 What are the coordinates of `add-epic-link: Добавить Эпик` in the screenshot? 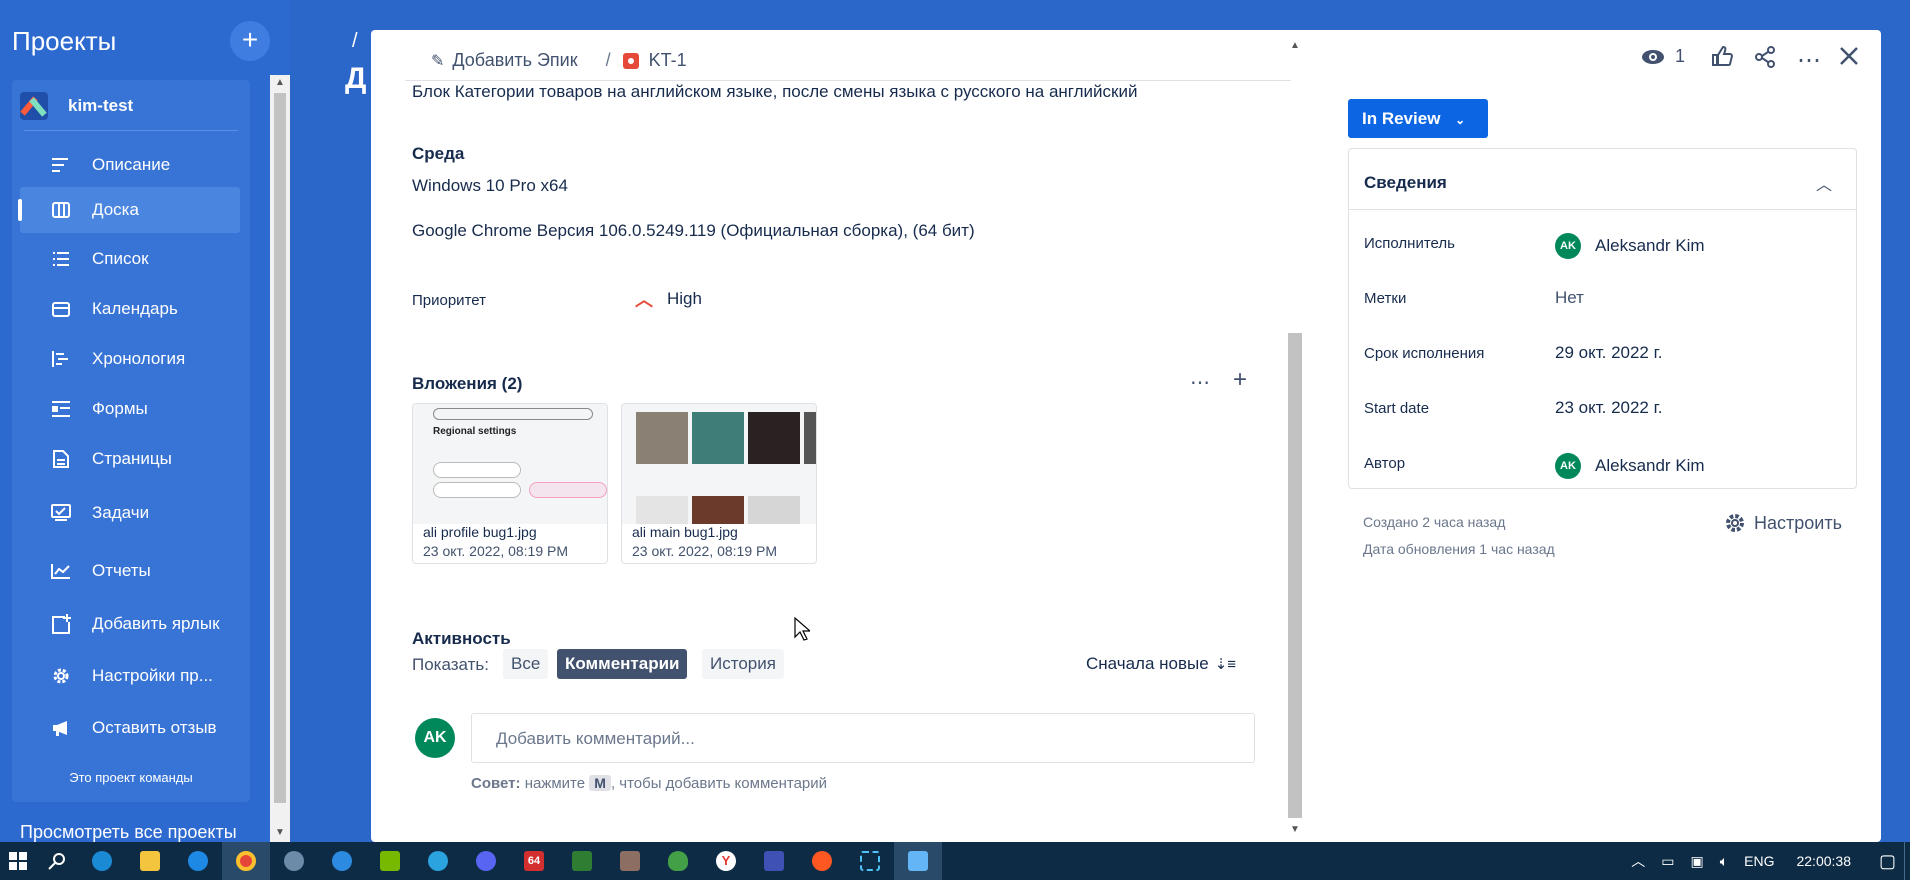 It's located at (514, 60).